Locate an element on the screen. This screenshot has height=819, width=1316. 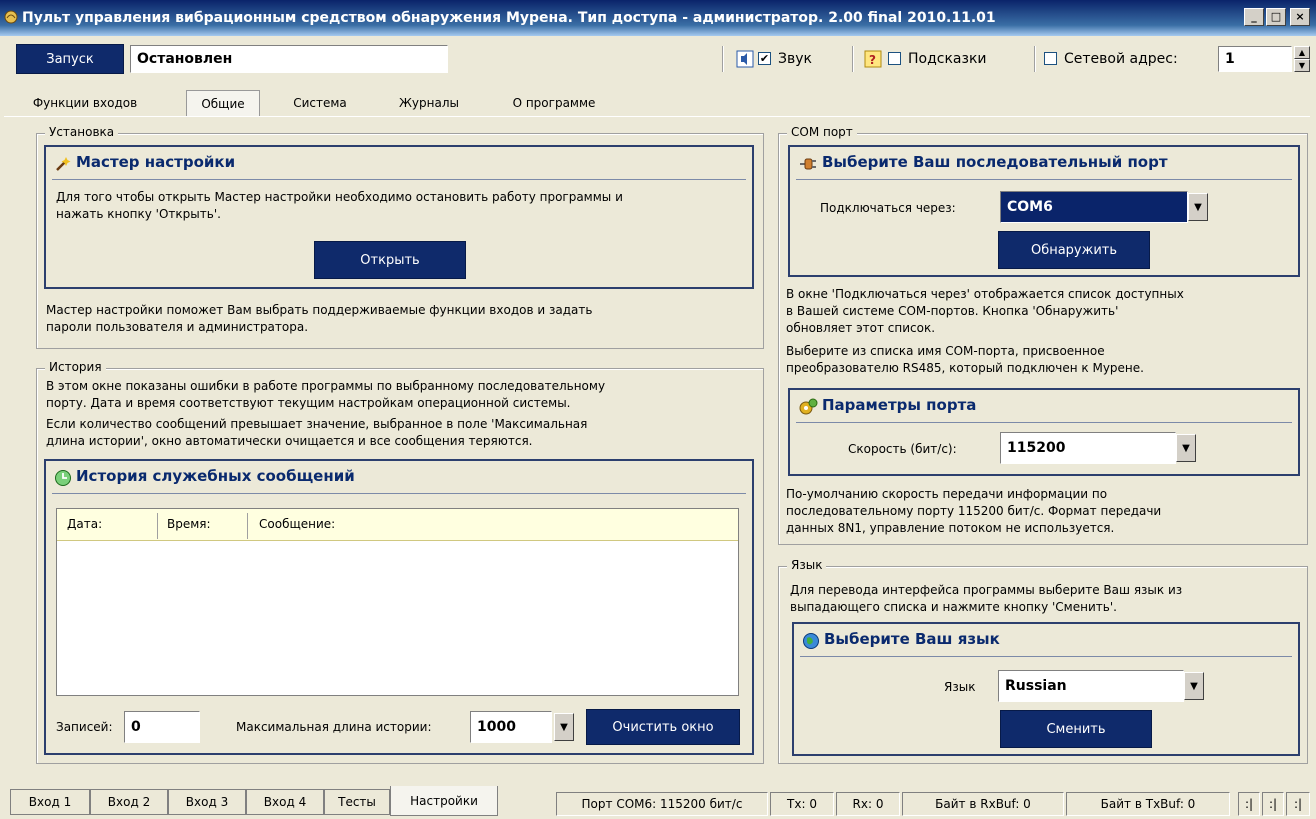
tab-general: Общие is located at coordinates (223, 103).